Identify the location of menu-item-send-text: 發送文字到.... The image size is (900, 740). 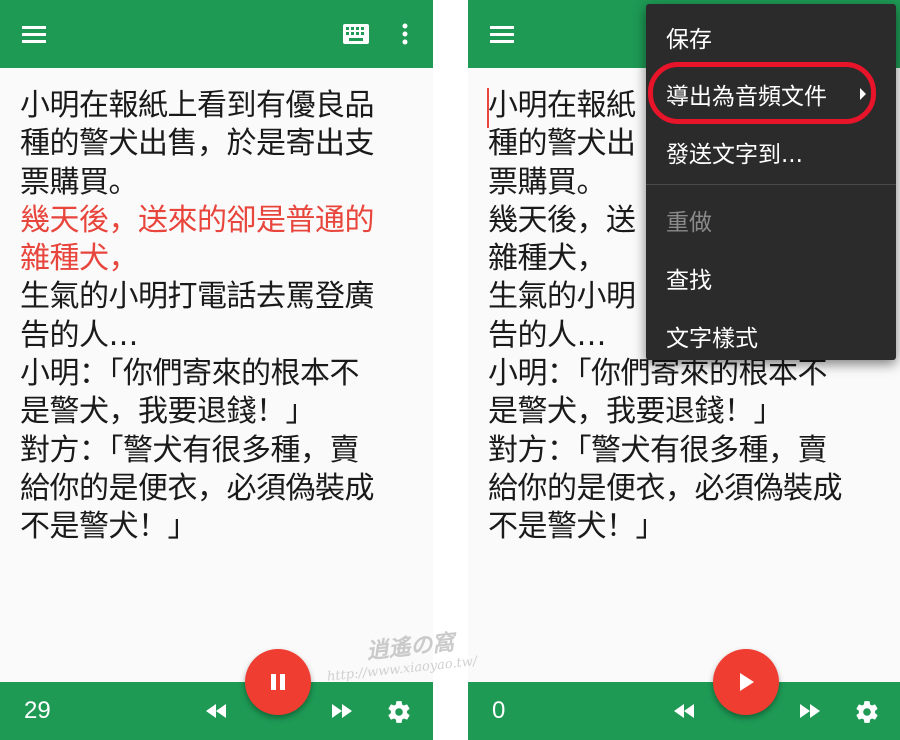
(734, 152).